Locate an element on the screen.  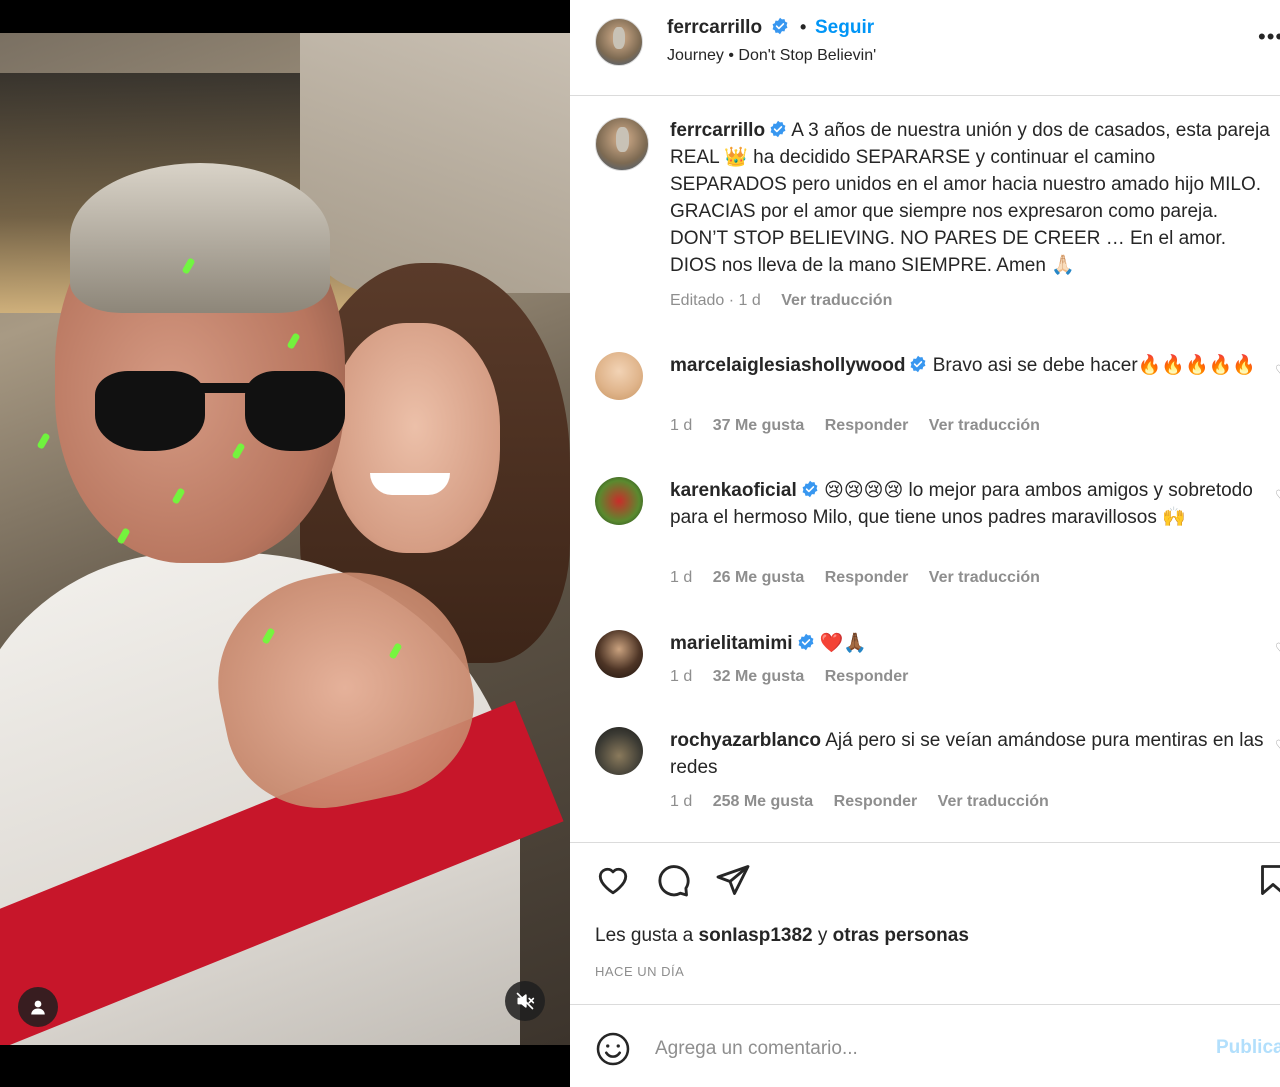
comment-meta: 1 d 26 Me gusta Responder Ver traducción is located at coordinates (863, 578).